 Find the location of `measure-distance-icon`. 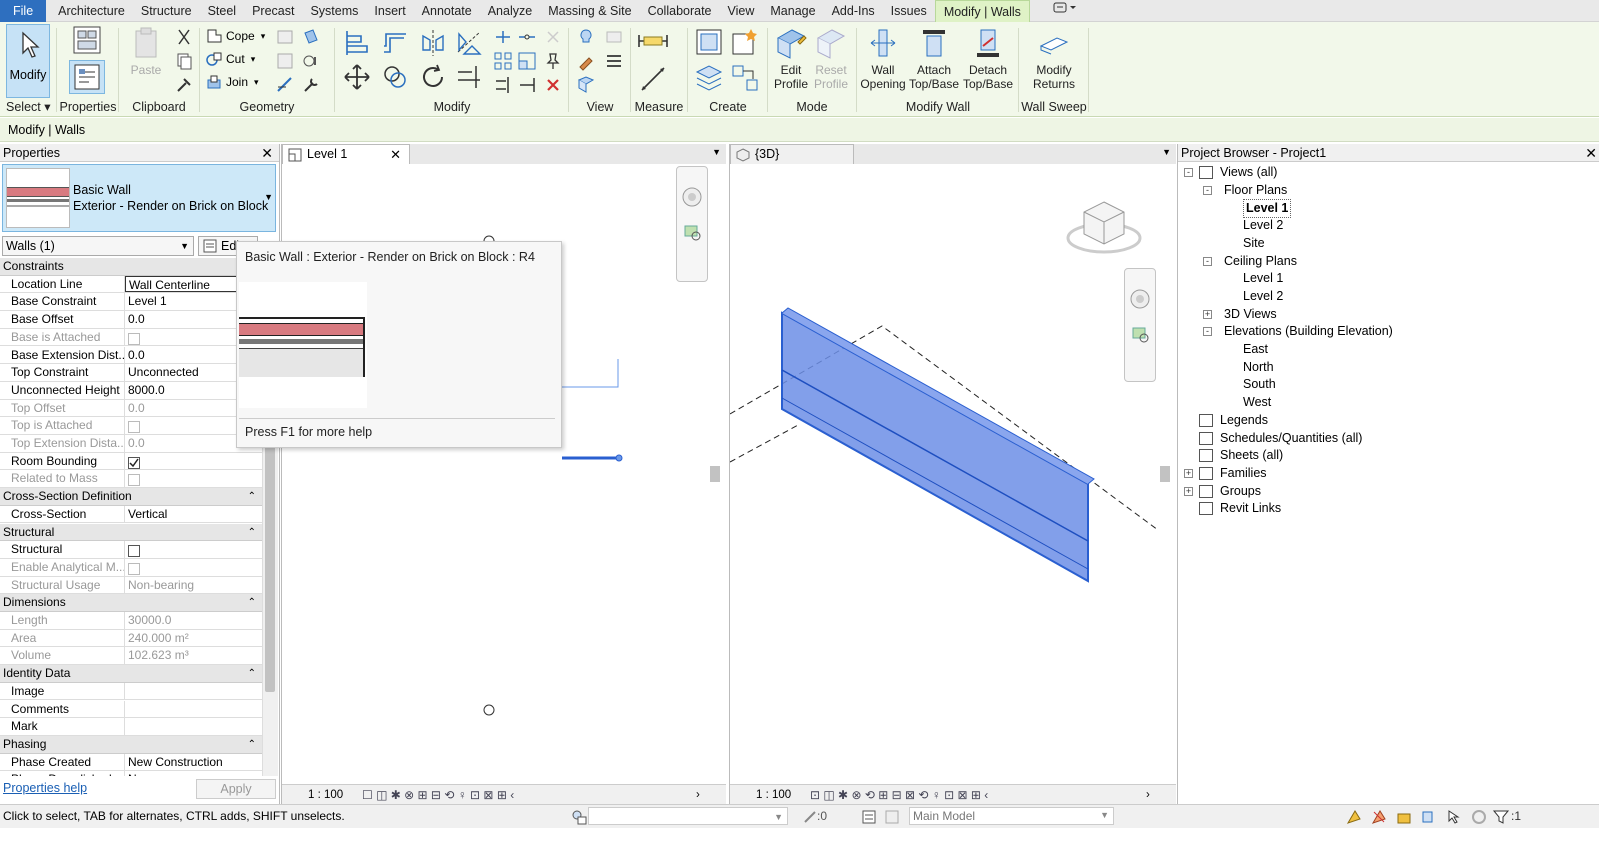

measure-distance-icon is located at coordinates (654, 41).